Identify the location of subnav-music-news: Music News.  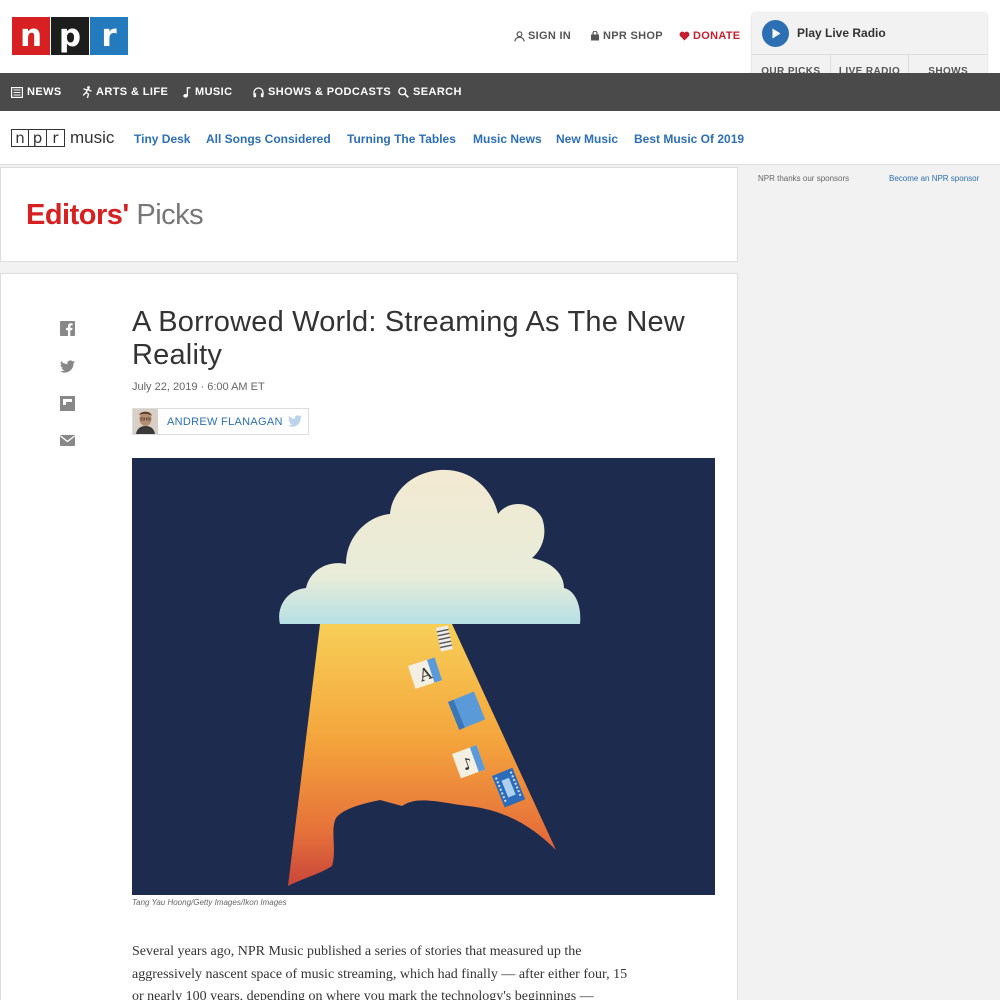
(507, 139).